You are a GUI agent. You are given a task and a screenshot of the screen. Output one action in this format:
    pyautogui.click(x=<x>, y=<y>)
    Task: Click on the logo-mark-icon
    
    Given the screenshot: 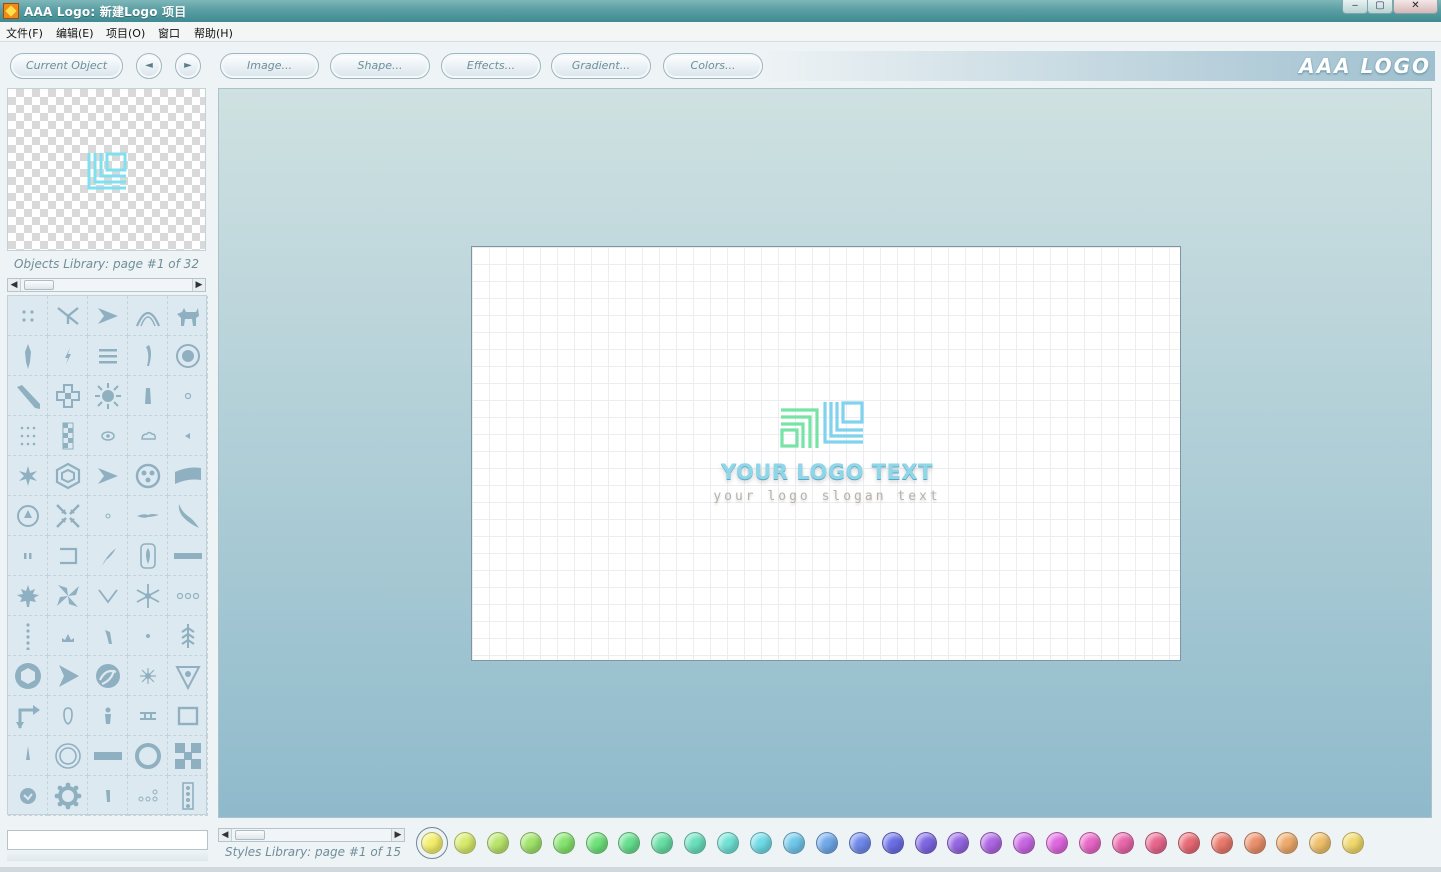 What is the action you would take?
    pyautogui.click(x=822, y=425)
    